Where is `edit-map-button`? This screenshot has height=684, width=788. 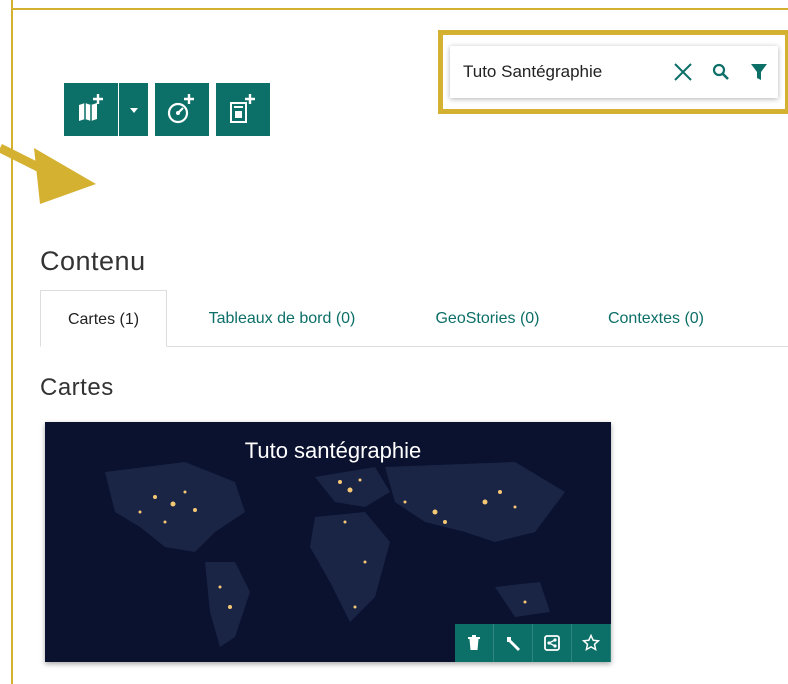 edit-map-button is located at coordinates (513, 643).